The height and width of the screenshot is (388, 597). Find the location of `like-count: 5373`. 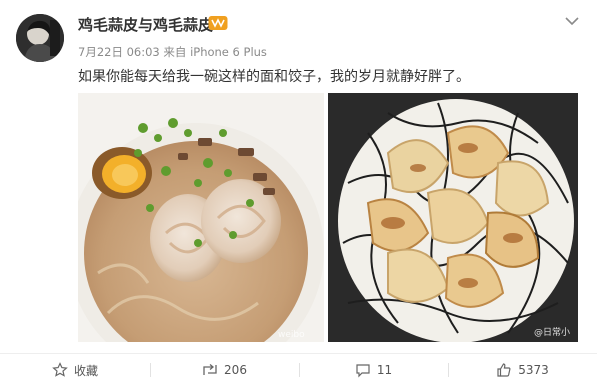

like-count: 5373 is located at coordinates (533, 370).